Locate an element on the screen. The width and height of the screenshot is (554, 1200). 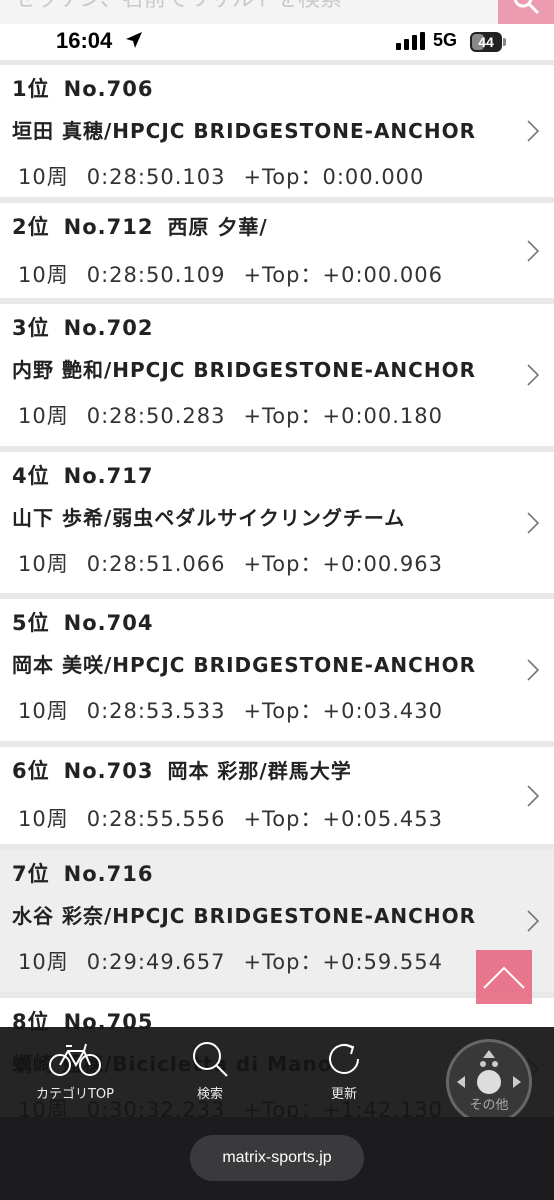
status-time: 16:04 is located at coordinates (84, 40).